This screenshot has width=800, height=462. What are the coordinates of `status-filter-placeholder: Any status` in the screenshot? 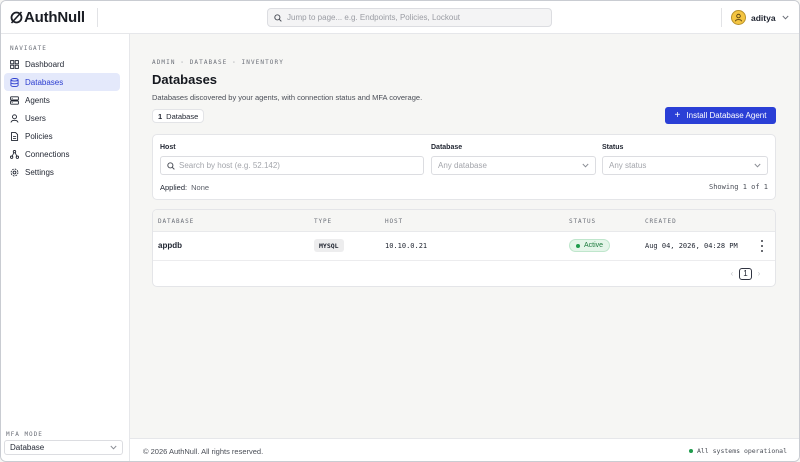 It's located at (628, 165).